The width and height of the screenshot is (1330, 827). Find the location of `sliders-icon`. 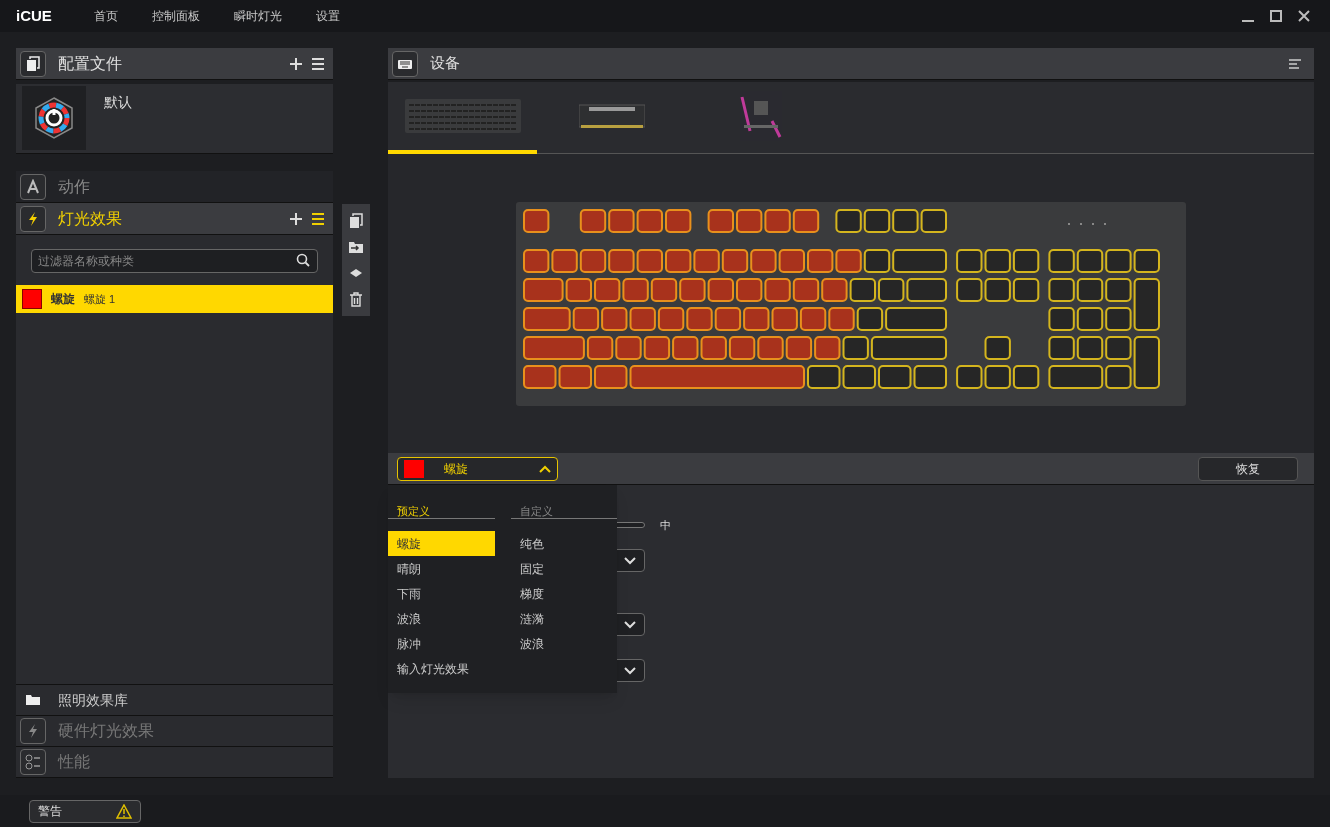

sliders-icon is located at coordinates (33, 762).